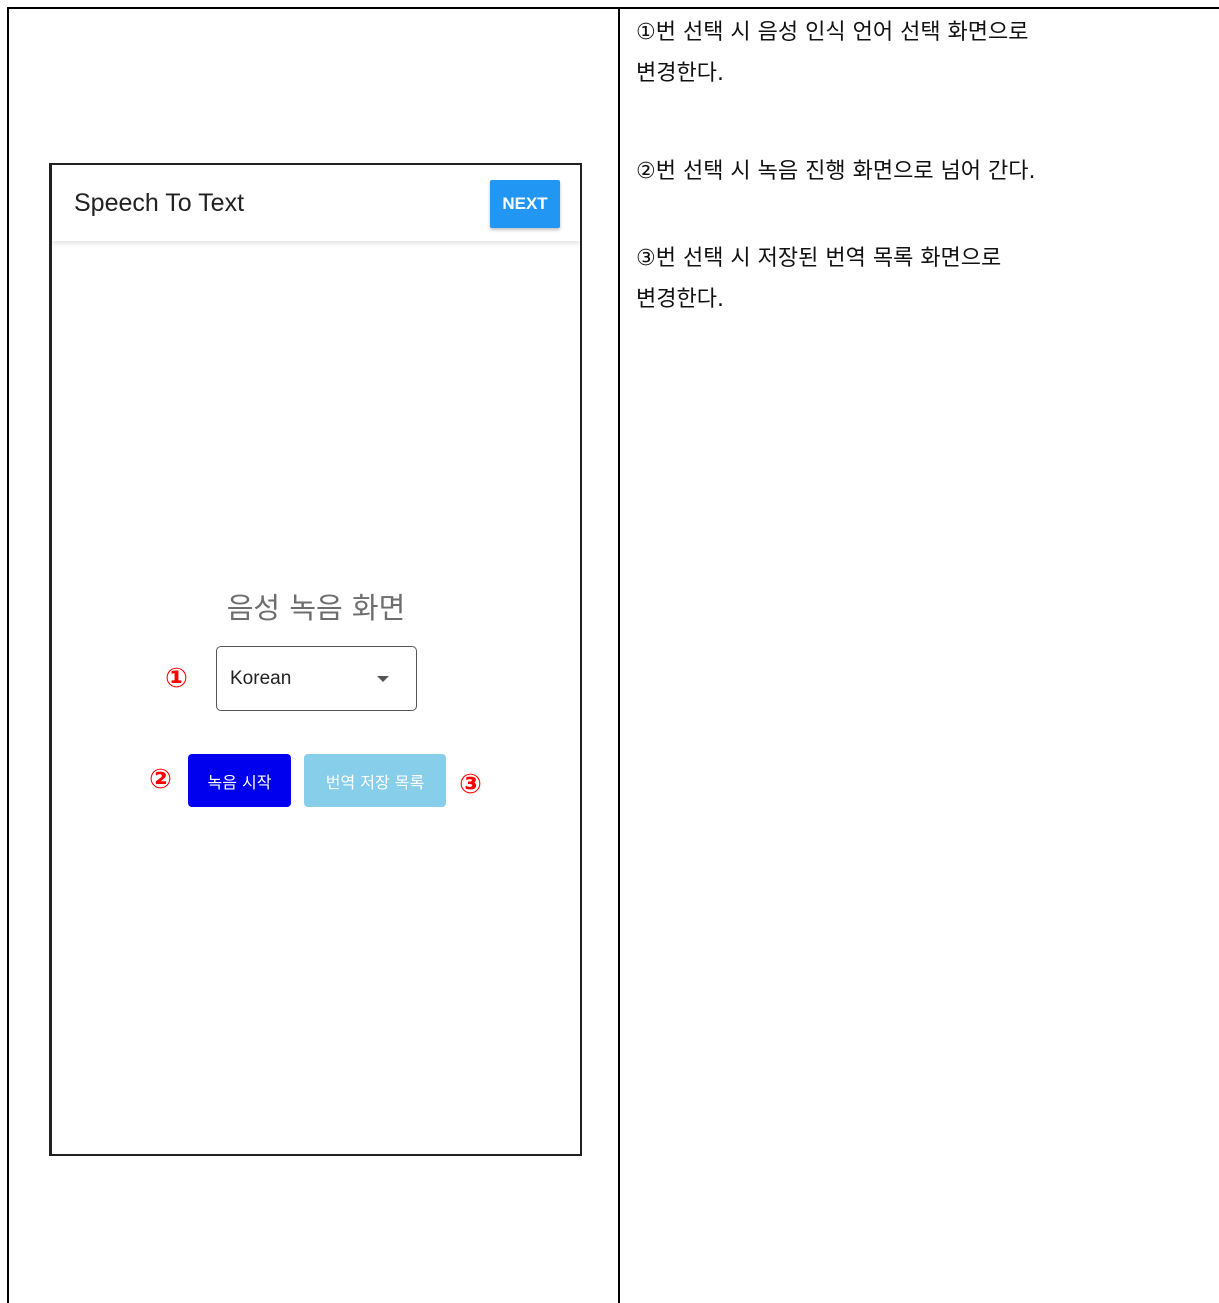 This screenshot has height=1303, width=1219. I want to click on description-2: ②번 선택 시 녹음 진행 화면으로 넘어 간다., so click(921, 171).